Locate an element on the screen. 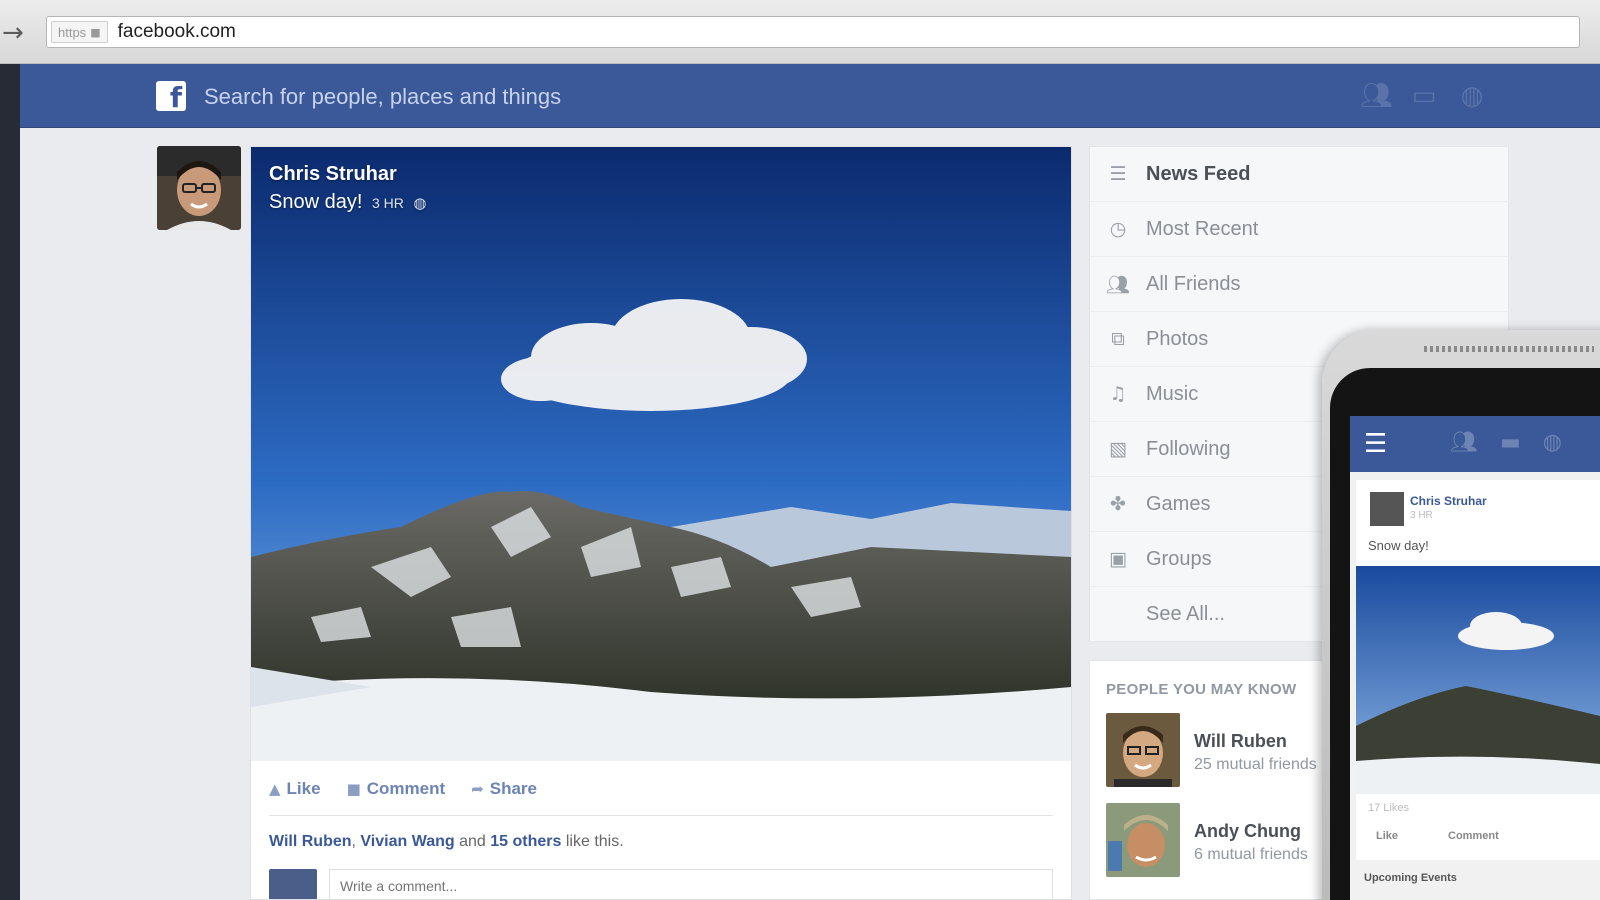 The height and width of the screenshot is (900, 1600). clock-icon: ◷ is located at coordinates (1118, 229).